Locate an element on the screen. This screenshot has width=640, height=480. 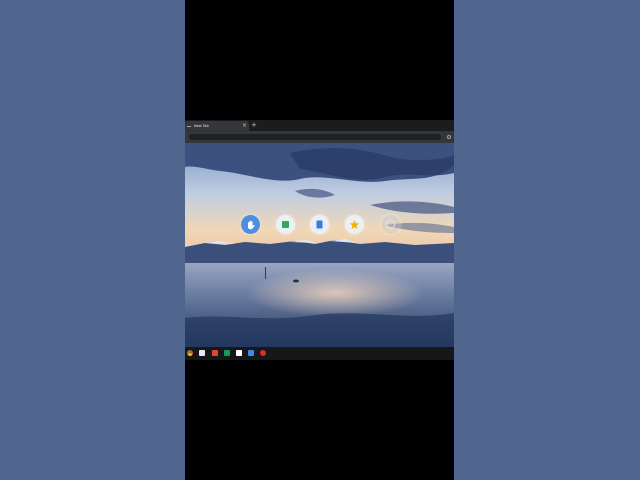
new-tab-button: + is located at coordinates (254, 125).